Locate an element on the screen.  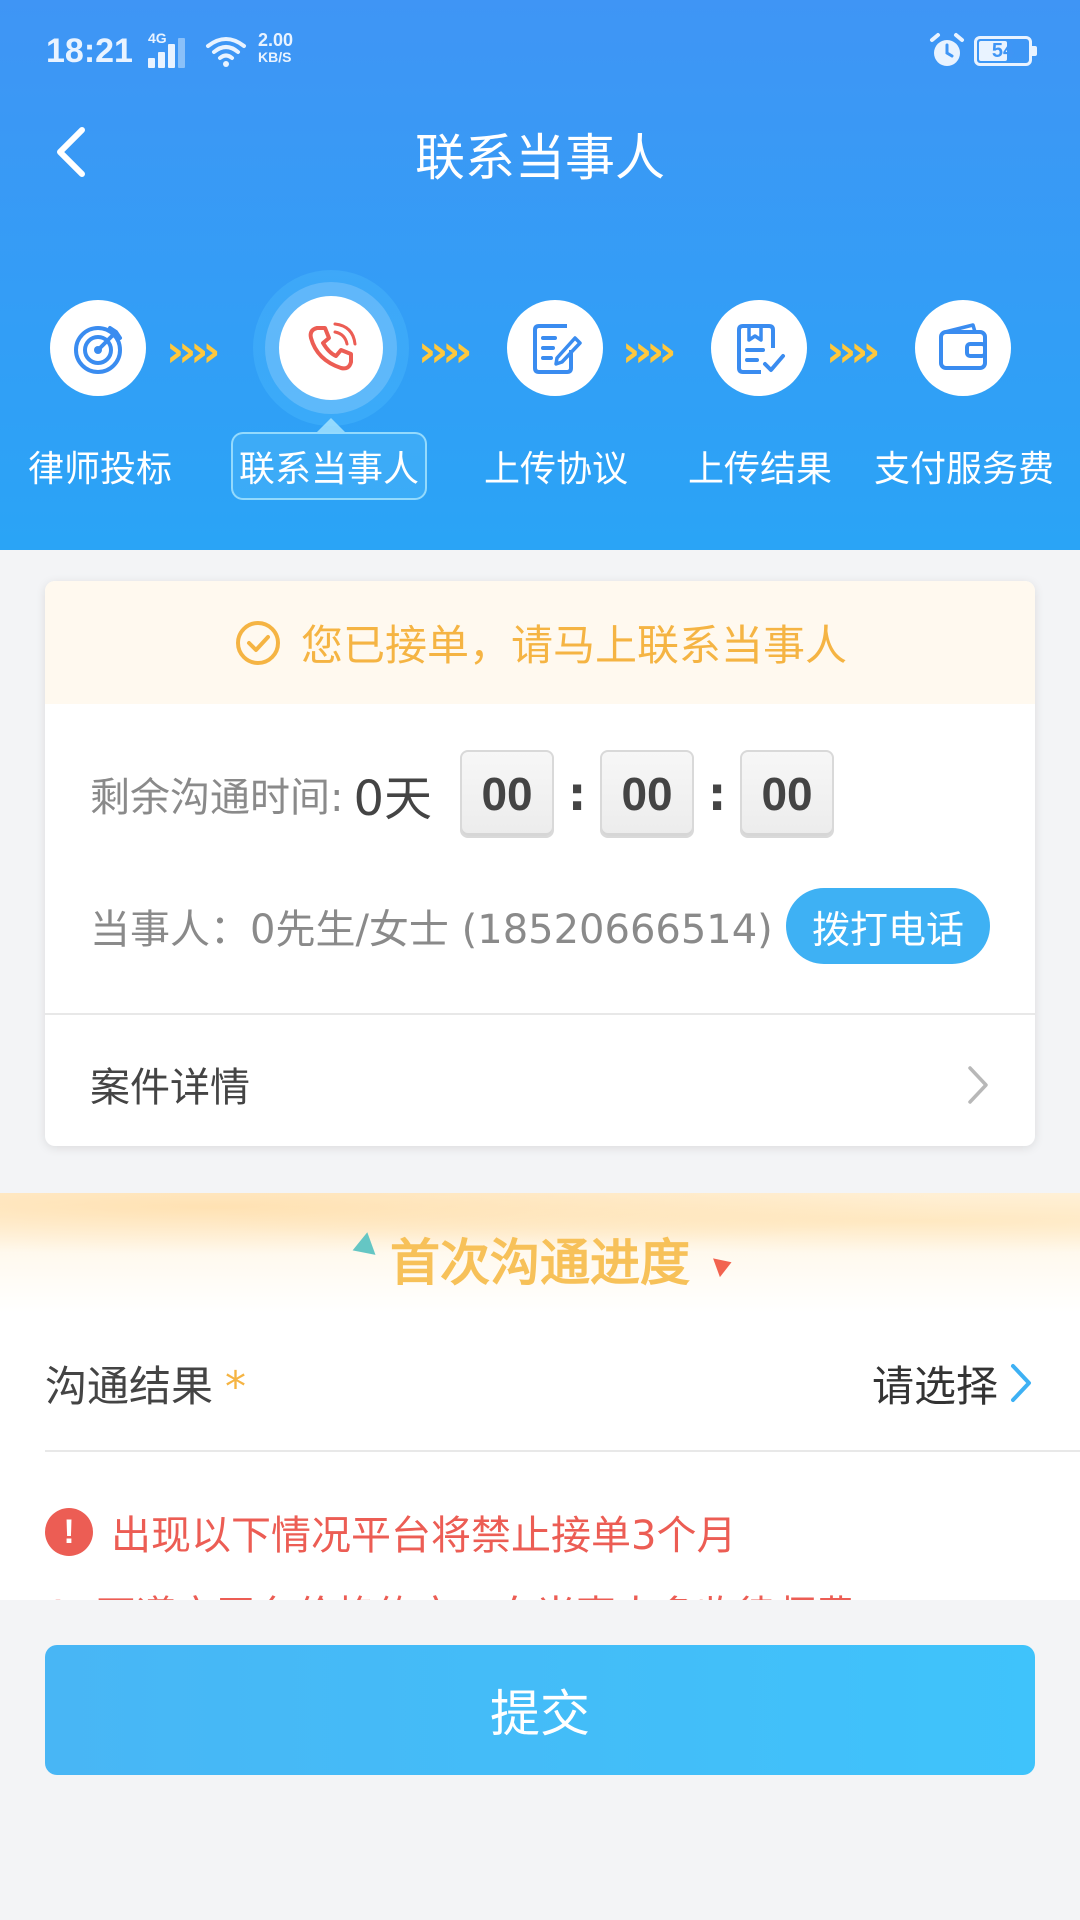
wifi-icon is located at coordinates (226, 52).